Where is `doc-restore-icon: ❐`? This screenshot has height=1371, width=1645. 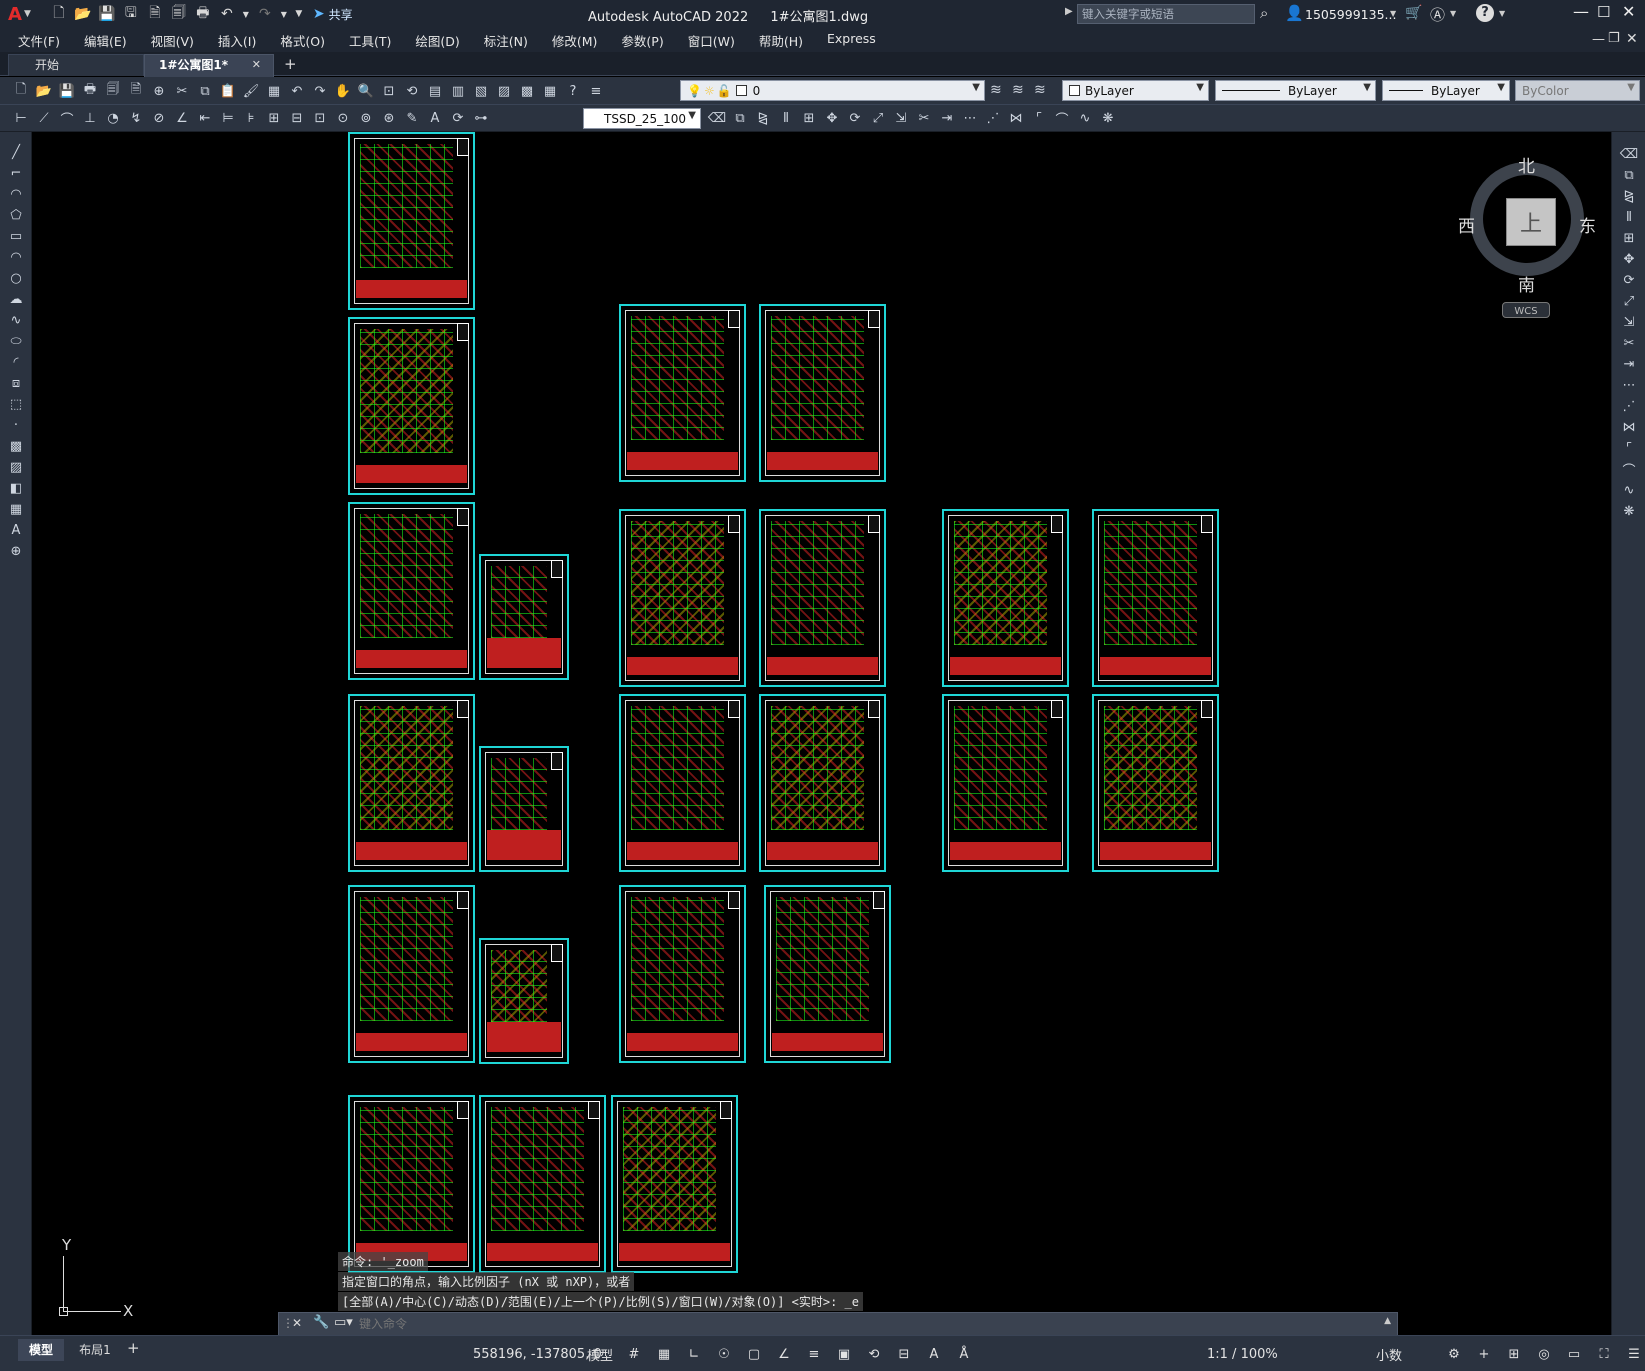 doc-restore-icon: ❐ is located at coordinates (1614, 38).